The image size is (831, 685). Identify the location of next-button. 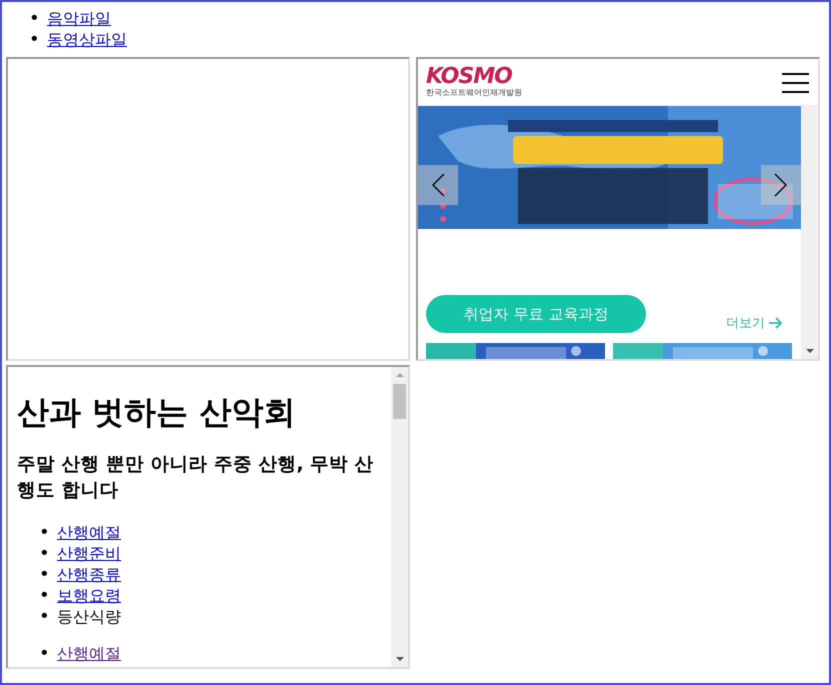
(781, 185).